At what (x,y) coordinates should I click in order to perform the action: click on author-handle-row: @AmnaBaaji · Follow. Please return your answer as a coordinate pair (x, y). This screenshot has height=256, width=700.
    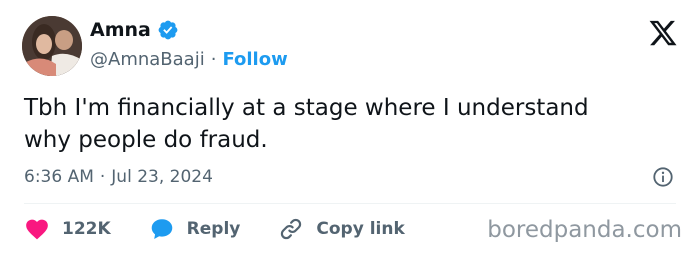
    Looking at the image, I should click on (189, 60).